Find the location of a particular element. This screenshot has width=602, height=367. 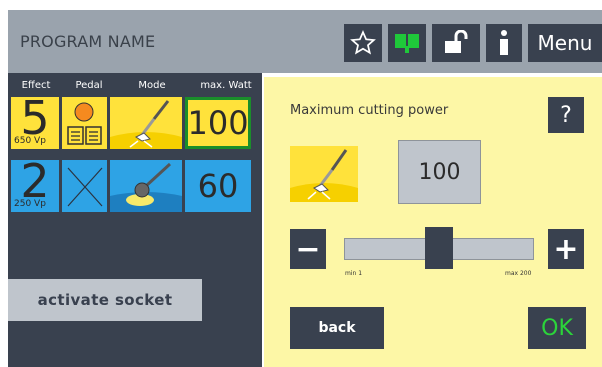

decrease-button: − is located at coordinates (308, 249).